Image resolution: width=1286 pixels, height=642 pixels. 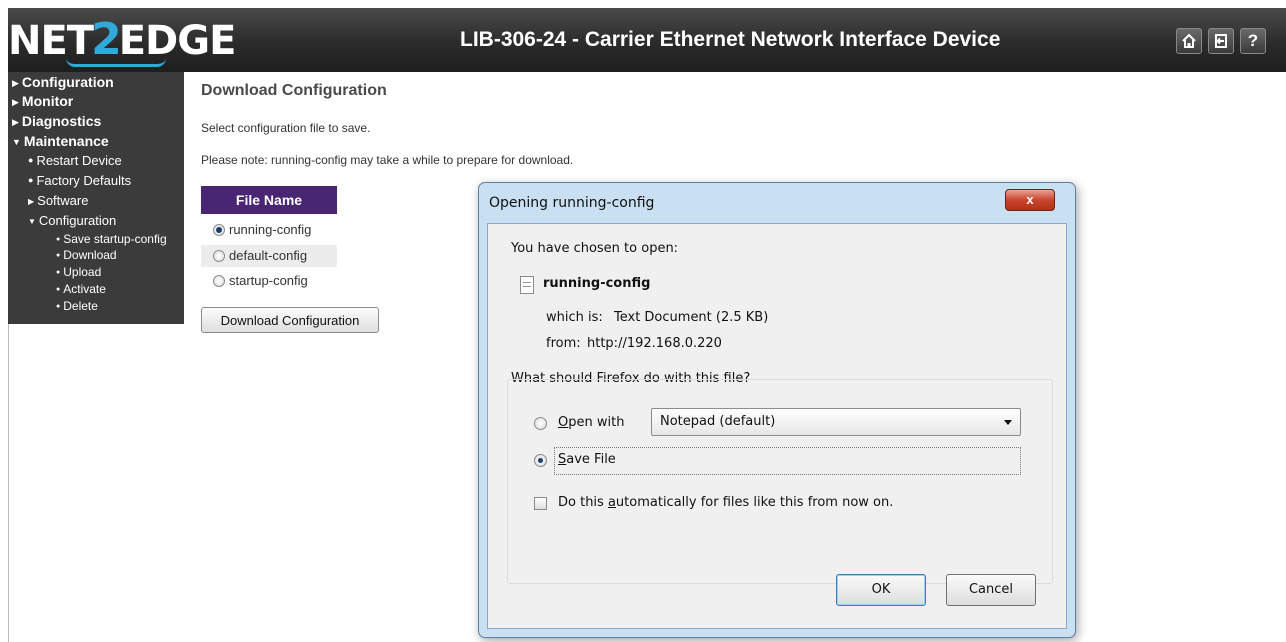 What do you see at coordinates (290, 320) in the screenshot?
I see `download-configuration-button: Download Configuration` at bounding box center [290, 320].